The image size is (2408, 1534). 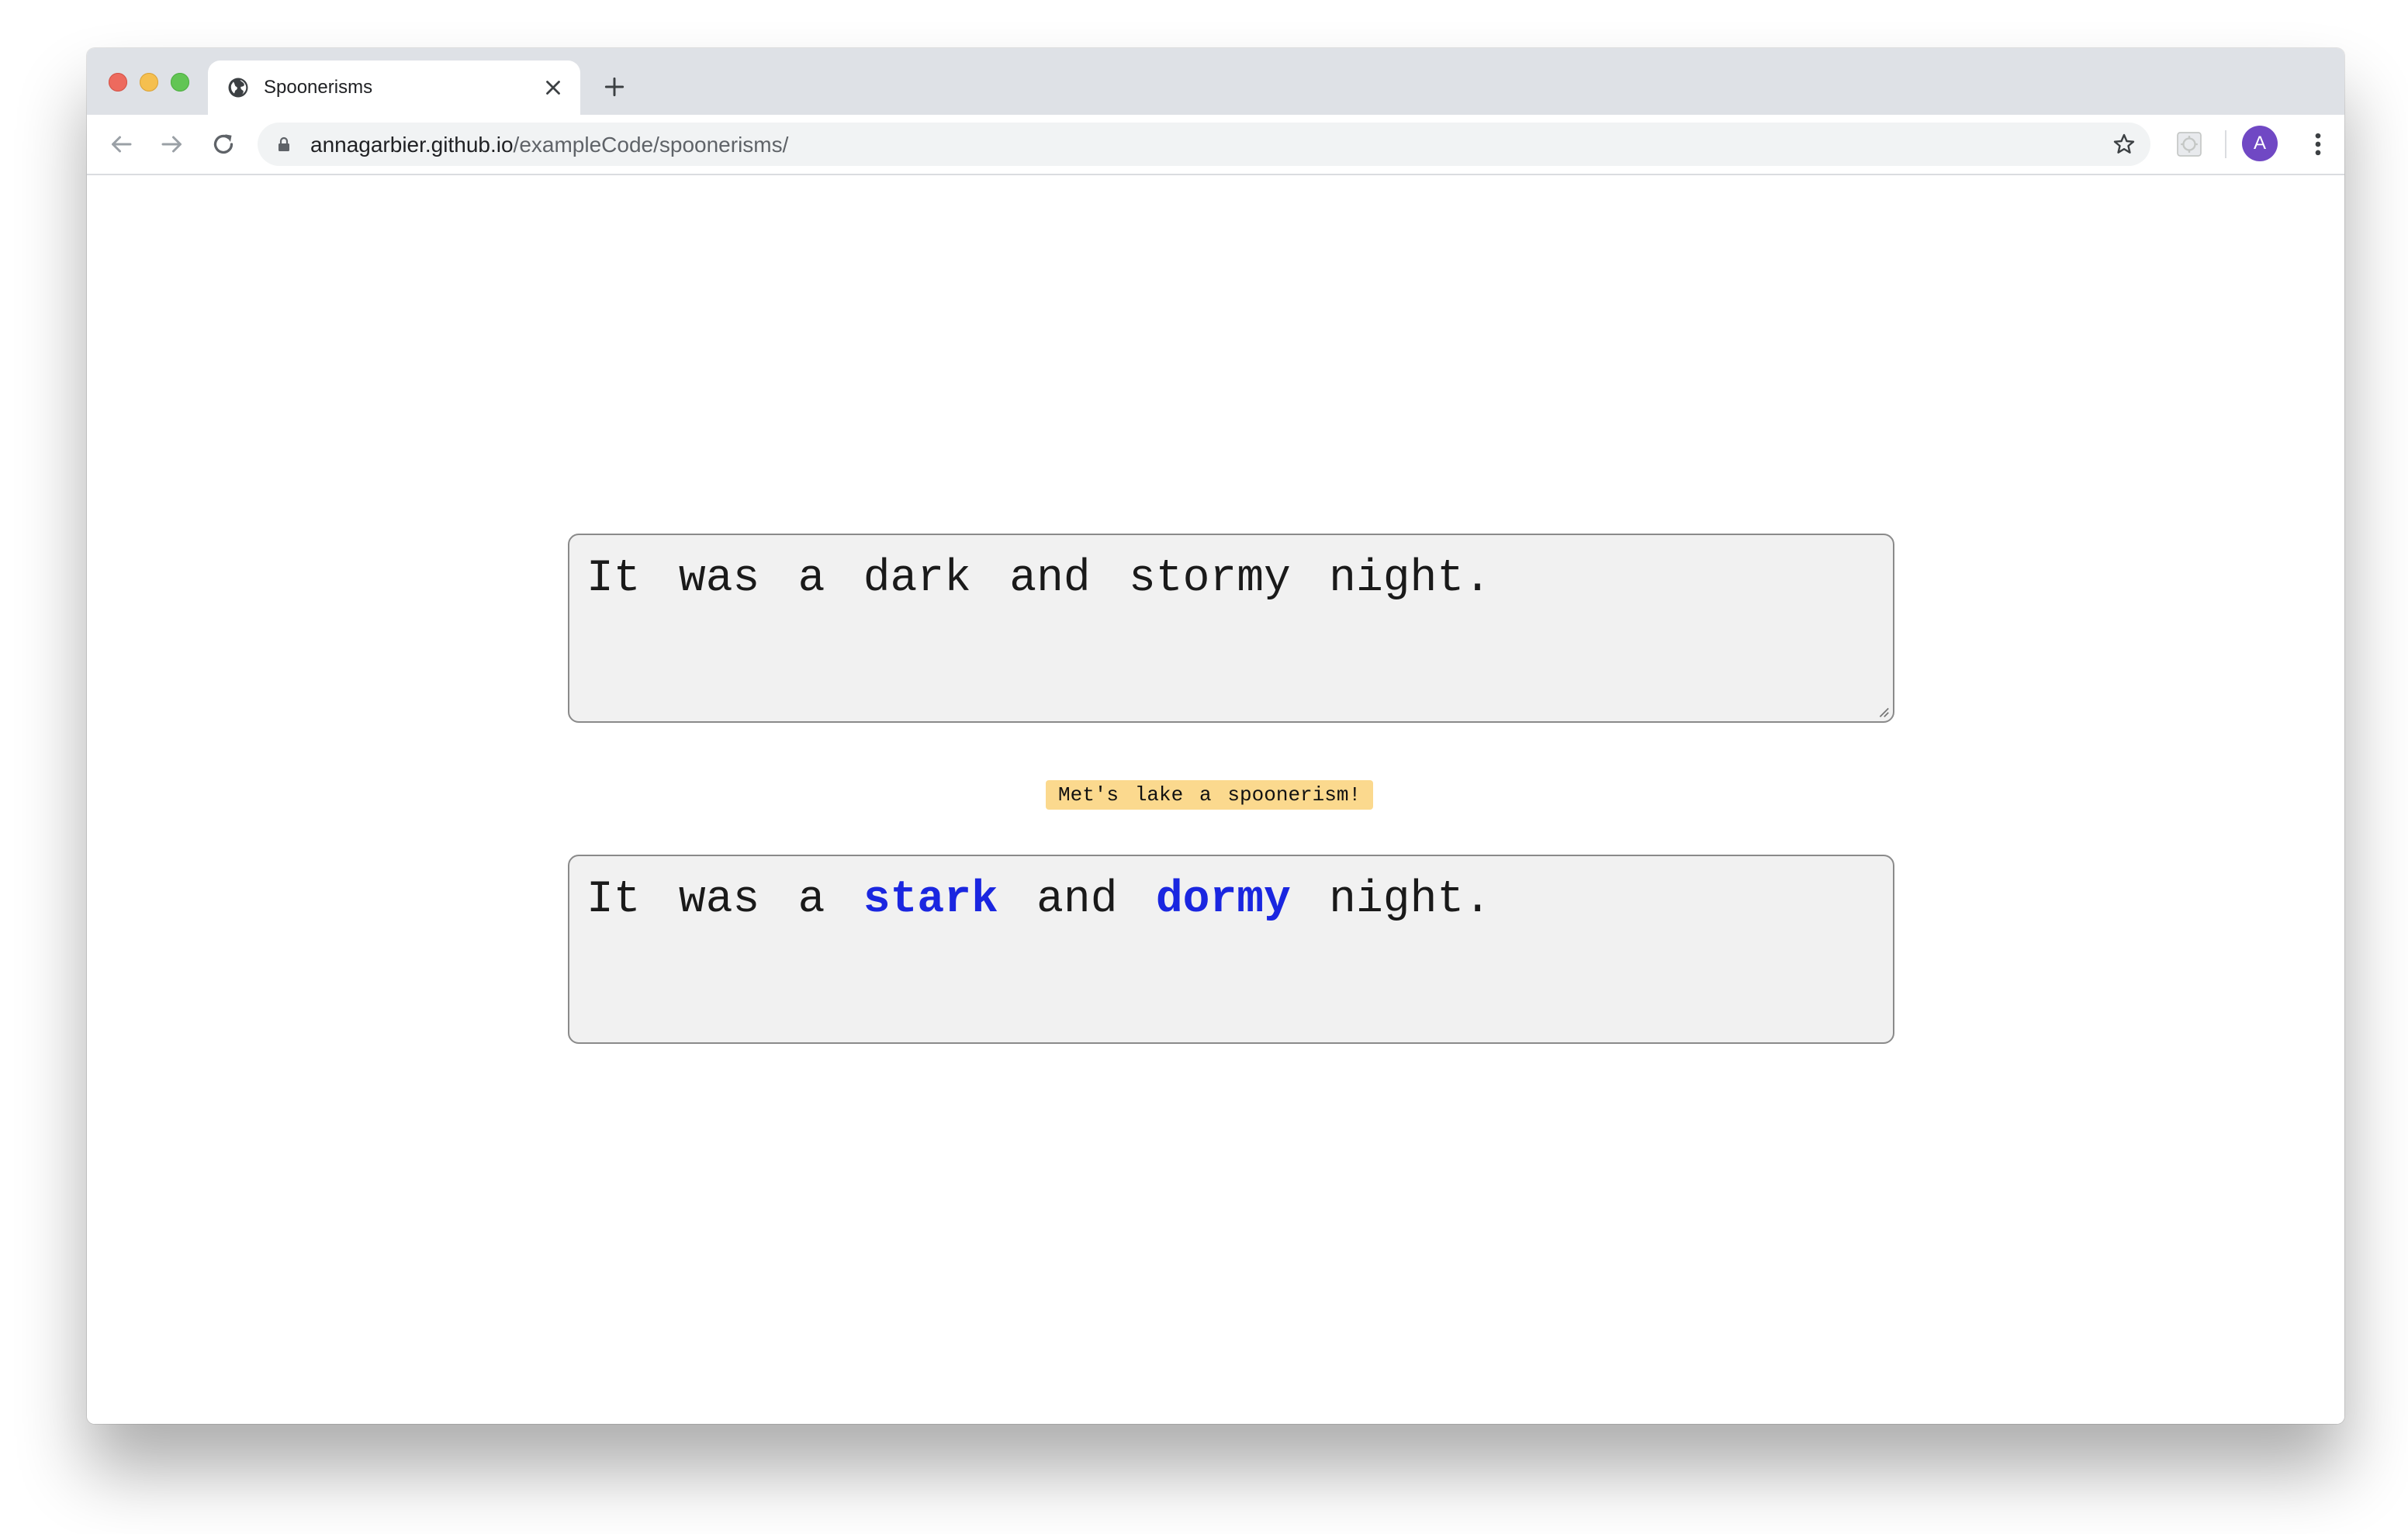 I want to click on tab-spoonerisms: Spoonerisms, so click(x=394, y=87).